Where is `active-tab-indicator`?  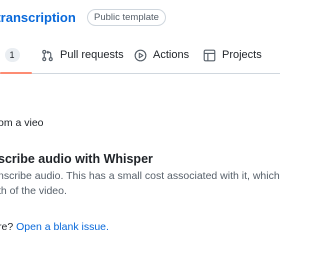
active-tab-indicator is located at coordinates (16, 73).